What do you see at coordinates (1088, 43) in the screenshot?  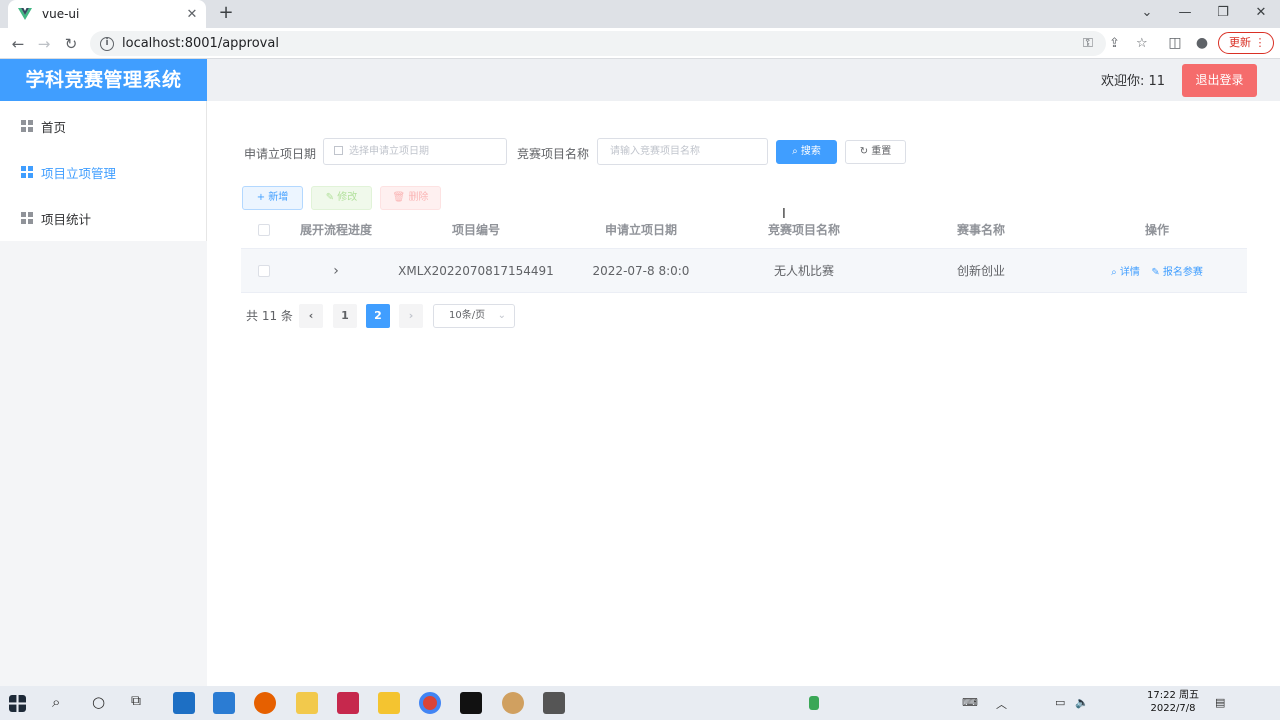 I see `key-icon: ⚿` at bounding box center [1088, 43].